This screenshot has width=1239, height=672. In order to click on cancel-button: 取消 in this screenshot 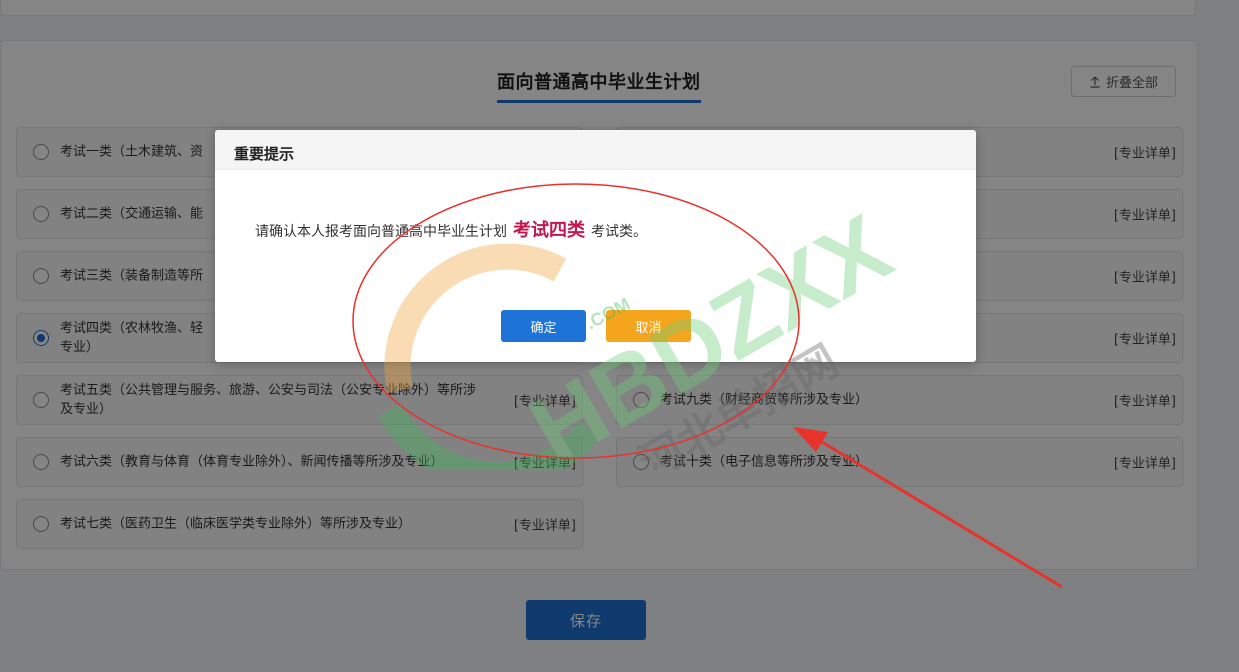, I will do `click(648, 326)`.